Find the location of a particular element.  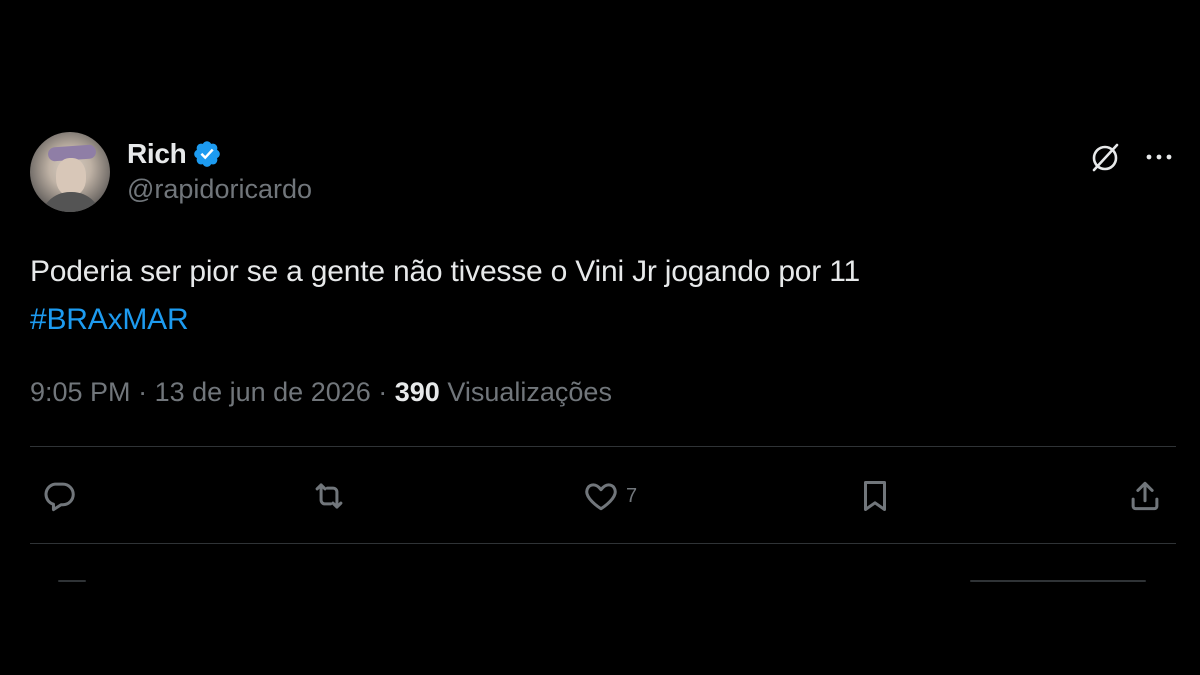

hashtag-link: #BRAxMAR is located at coordinates (109, 320).